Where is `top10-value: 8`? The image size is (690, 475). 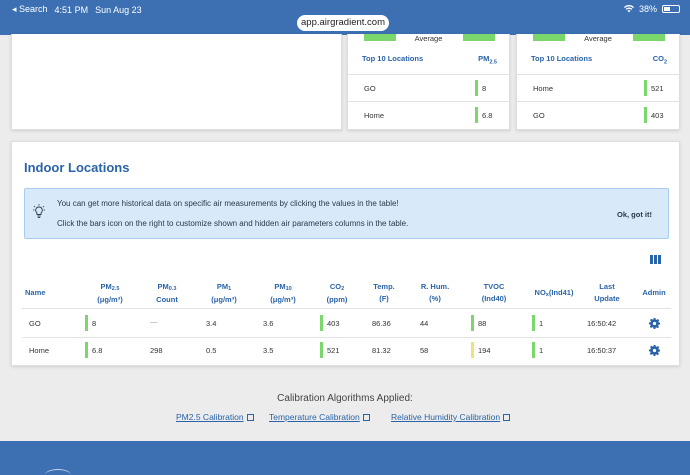
top10-value: 8 is located at coordinates (484, 88).